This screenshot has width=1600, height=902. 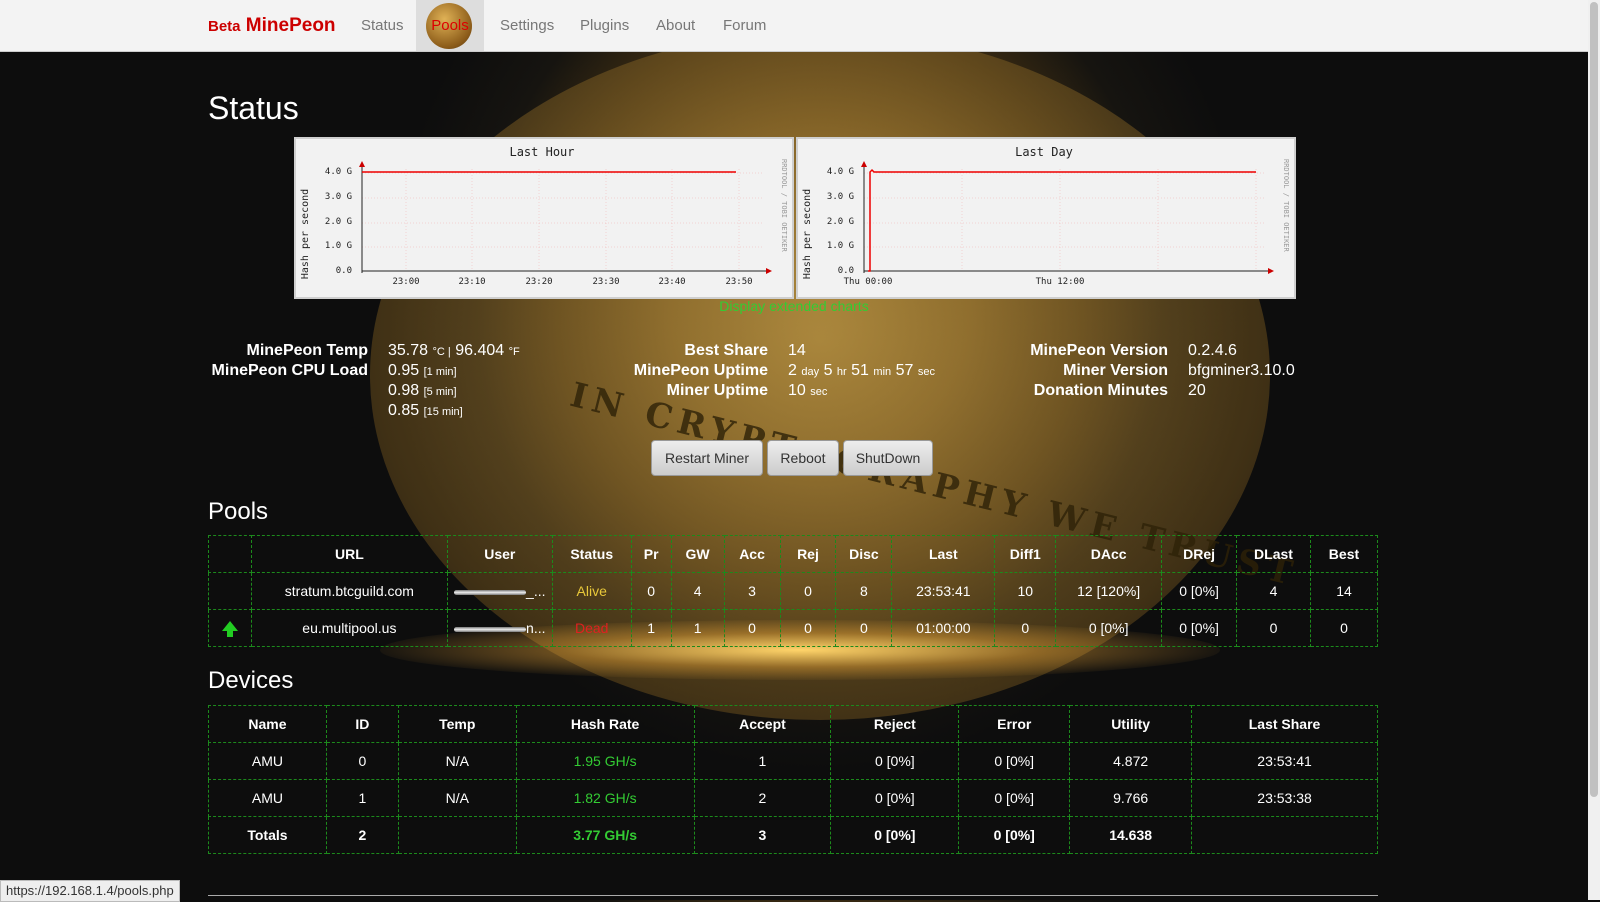 What do you see at coordinates (671, 282) in the screenshot?
I see `x-tick: 23:40` at bounding box center [671, 282].